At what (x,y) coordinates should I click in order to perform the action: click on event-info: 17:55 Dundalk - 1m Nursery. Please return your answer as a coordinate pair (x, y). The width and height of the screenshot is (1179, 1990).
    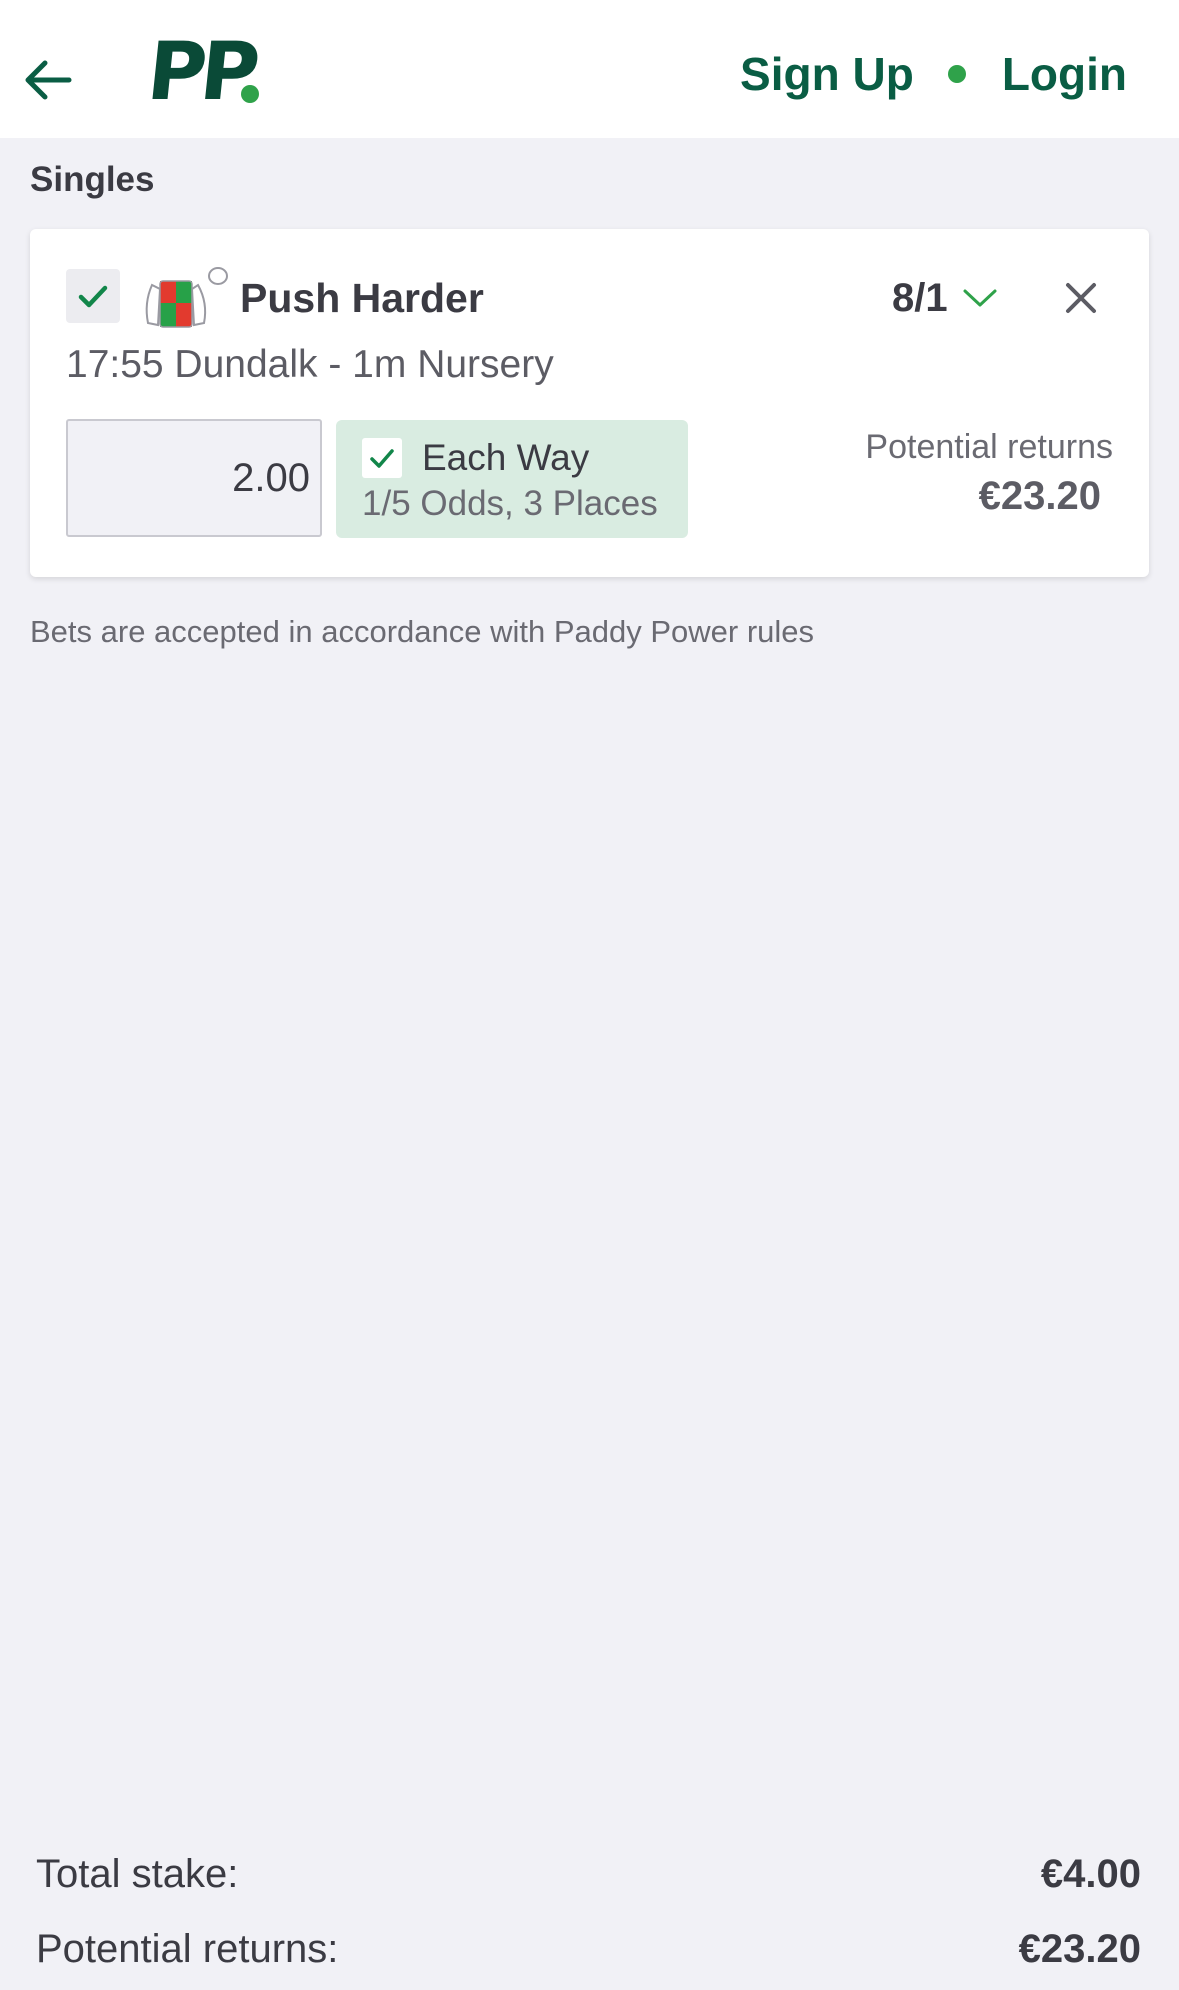
    Looking at the image, I should click on (310, 364).